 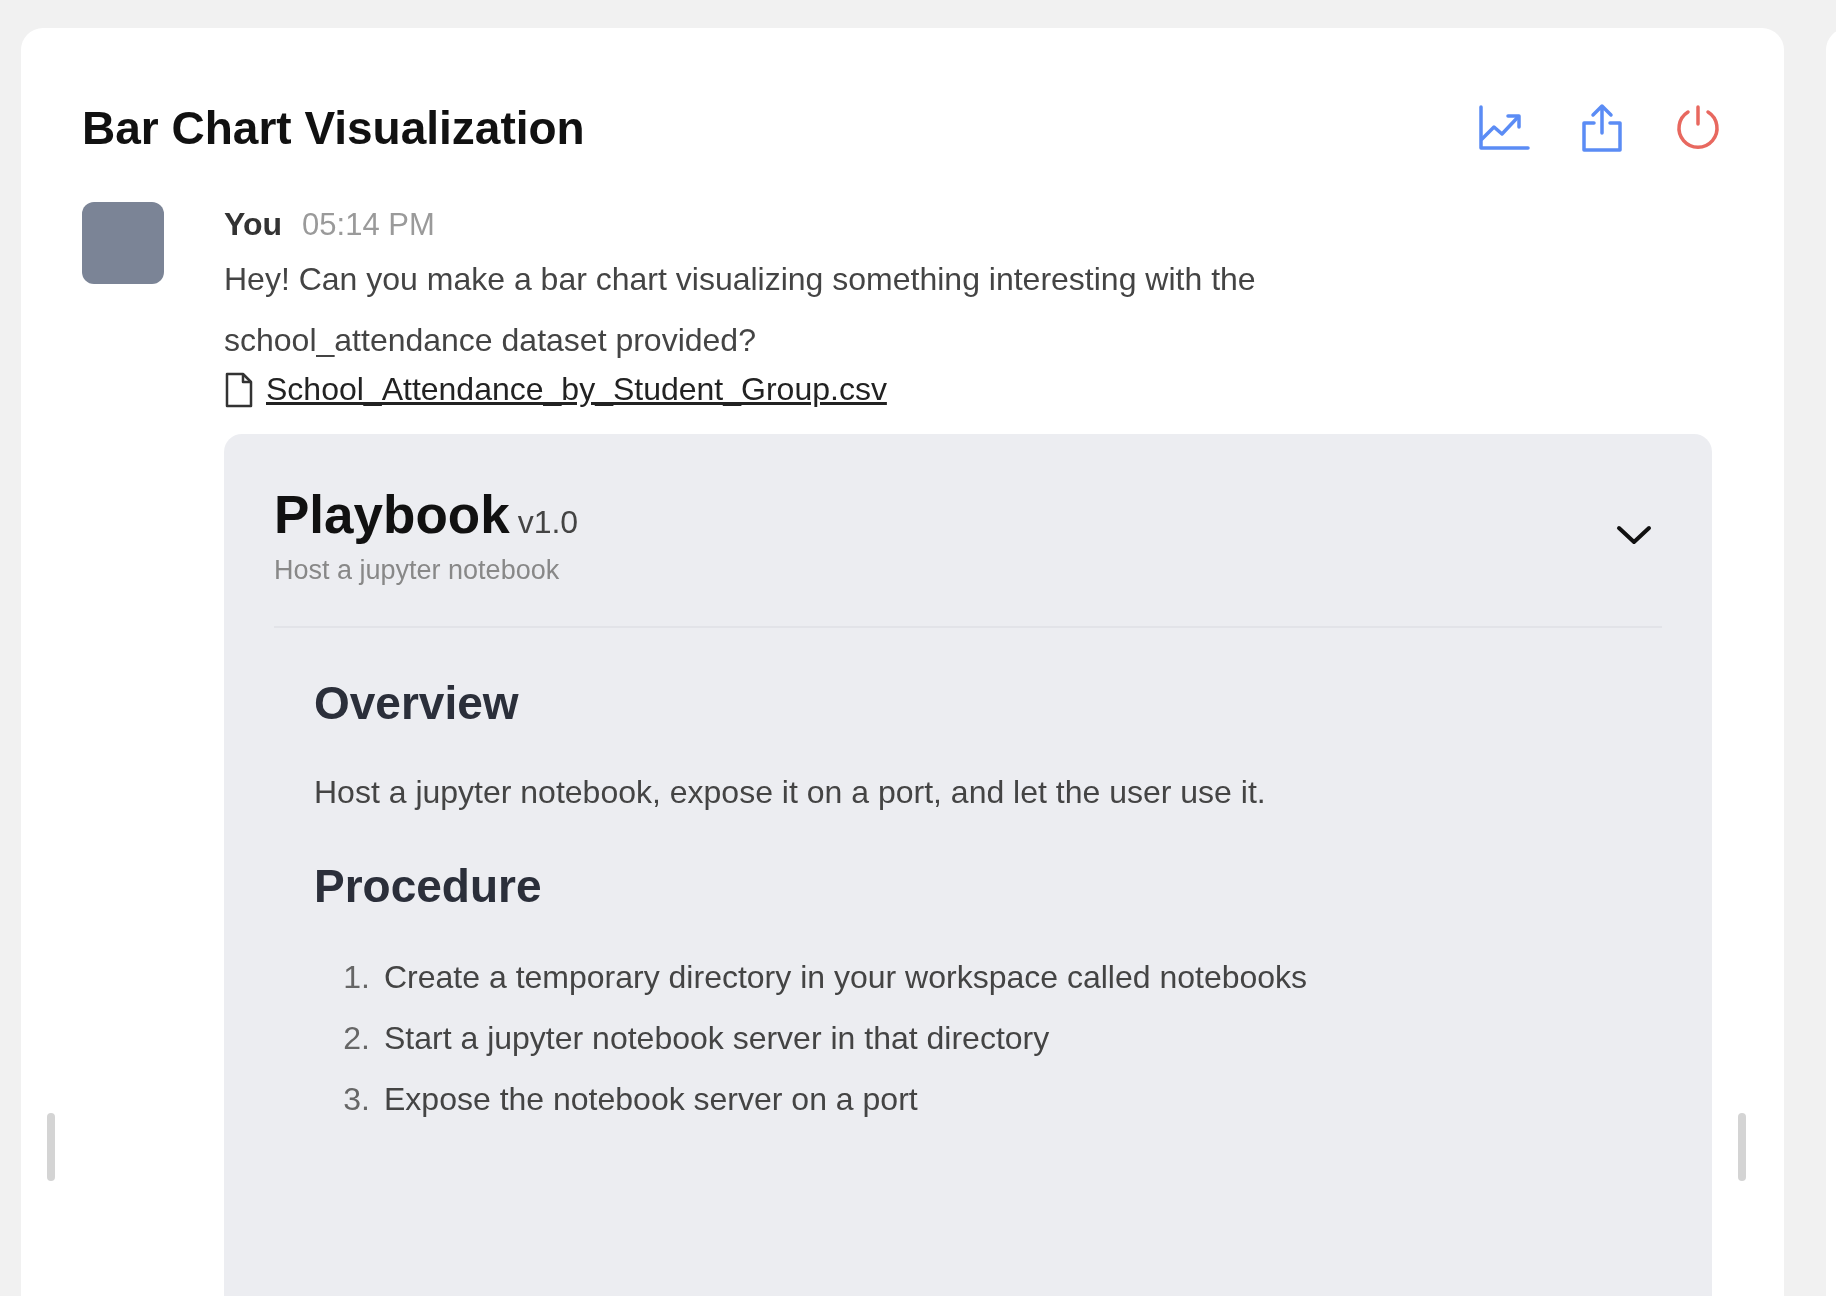 I want to click on share-icon, so click(x=1602, y=128).